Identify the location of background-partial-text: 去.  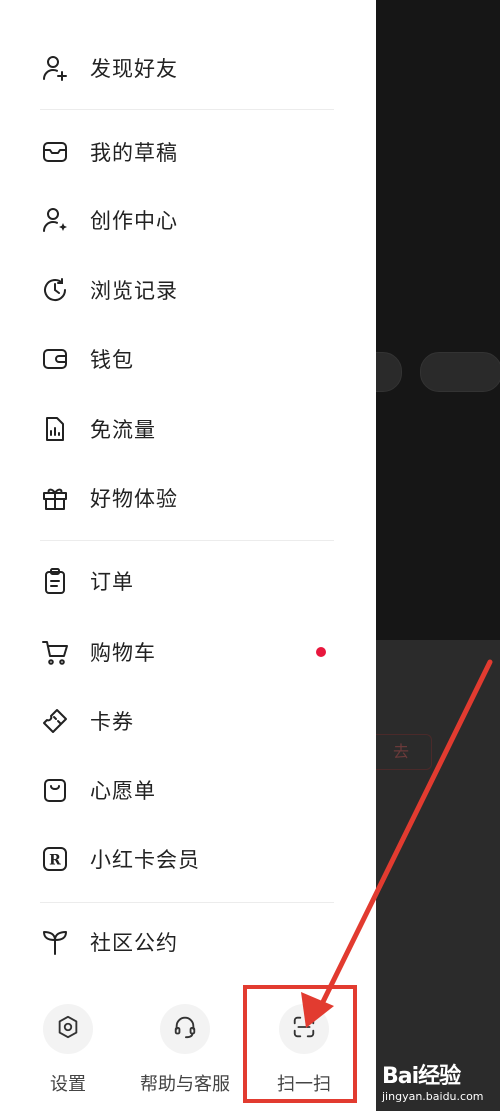
(400, 751).